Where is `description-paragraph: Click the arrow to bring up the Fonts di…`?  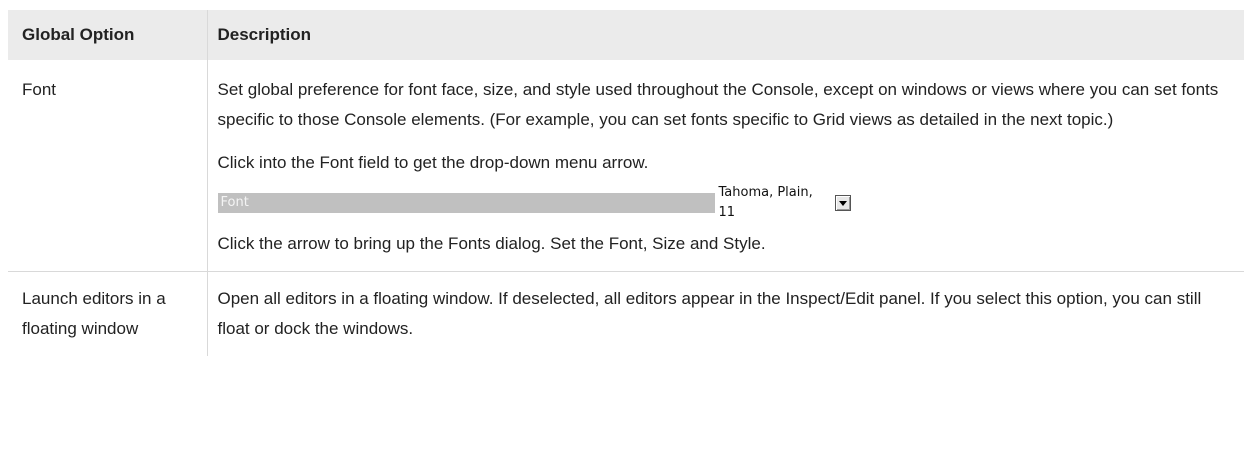
description-paragraph: Click the arrow to bring up the Fonts di… is located at coordinates (491, 243).